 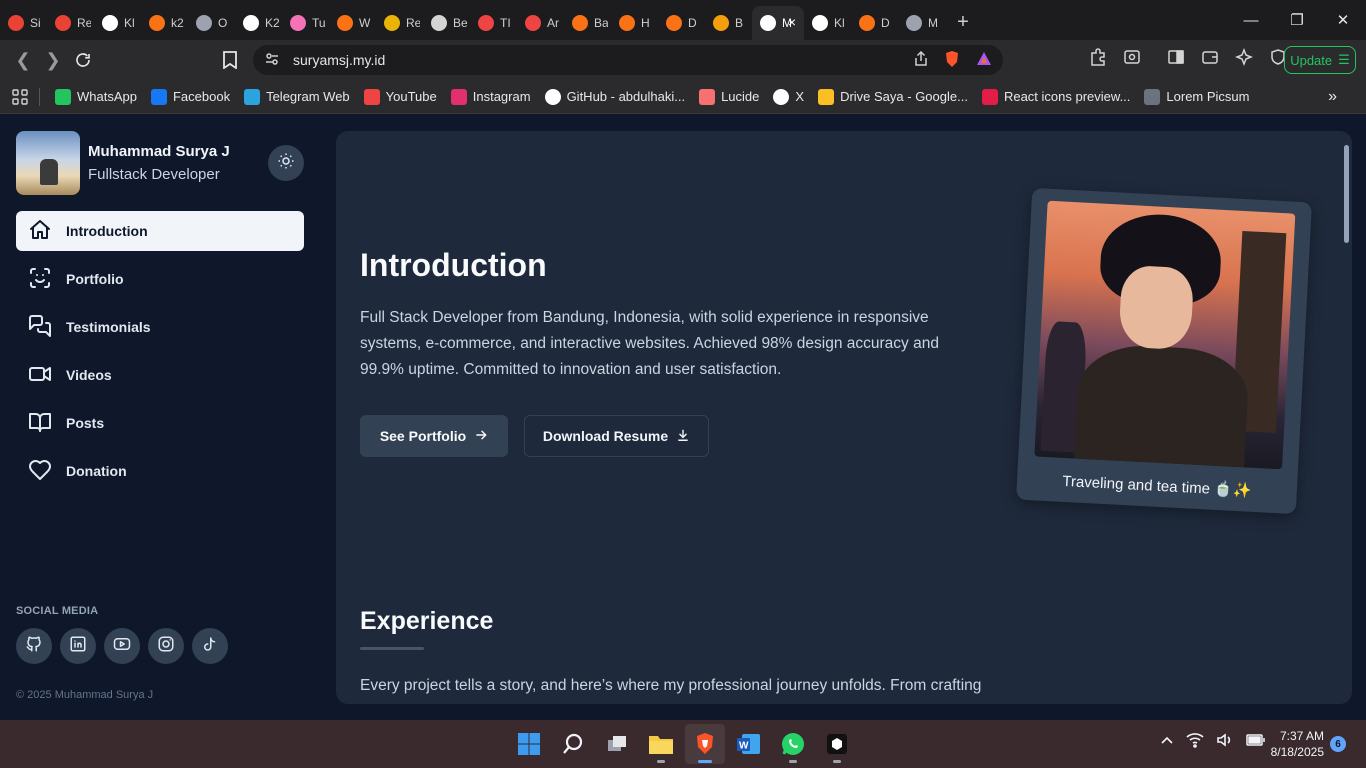 What do you see at coordinates (778, 23) in the screenshot?
I see `browser-tab: M ×` at bounding box center [778, 23].